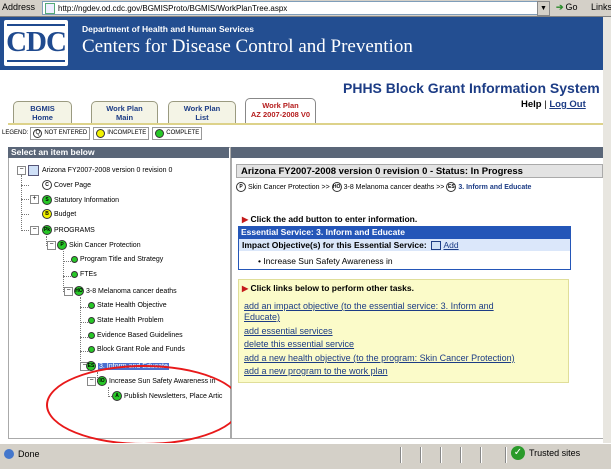 The width and height of the screenshot is (611, 469). I want to click on cdc-logo-text: CDC, so click(36, 42).